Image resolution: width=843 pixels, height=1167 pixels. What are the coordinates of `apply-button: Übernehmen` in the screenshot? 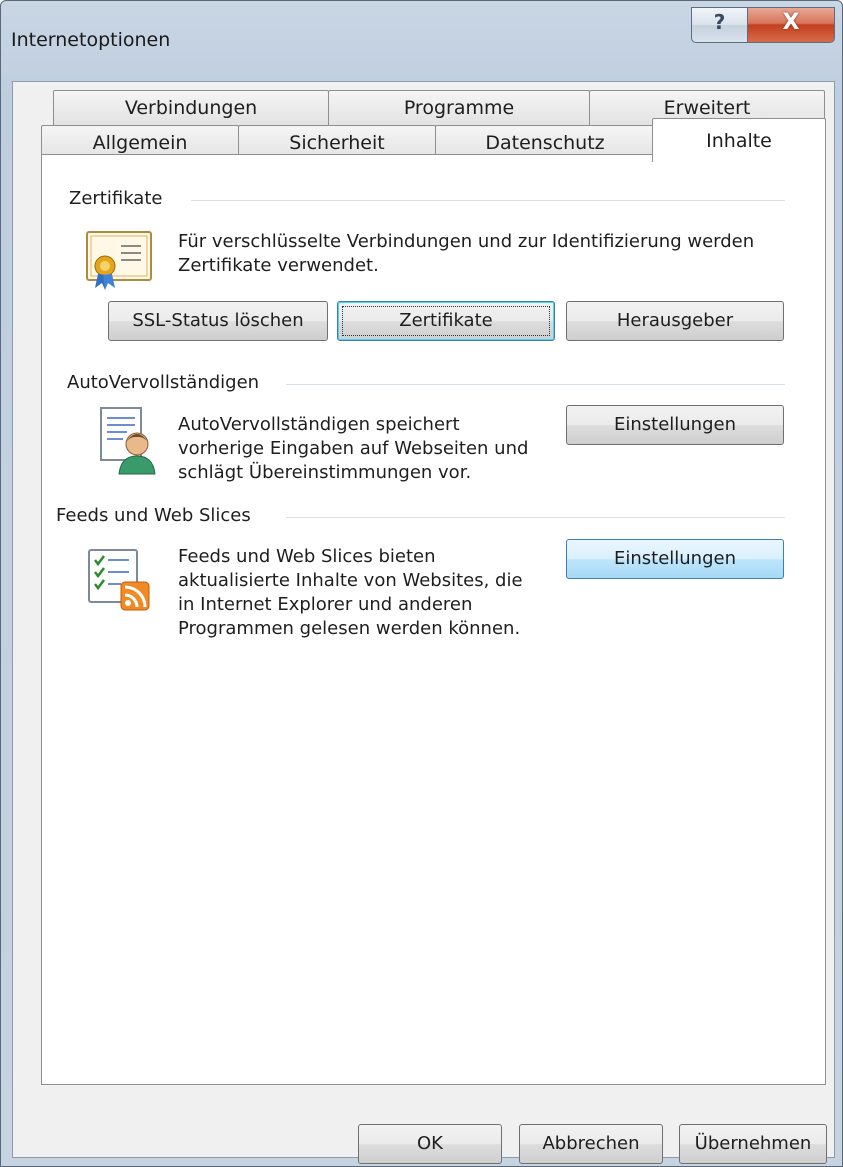 It's located at (753, 1144).